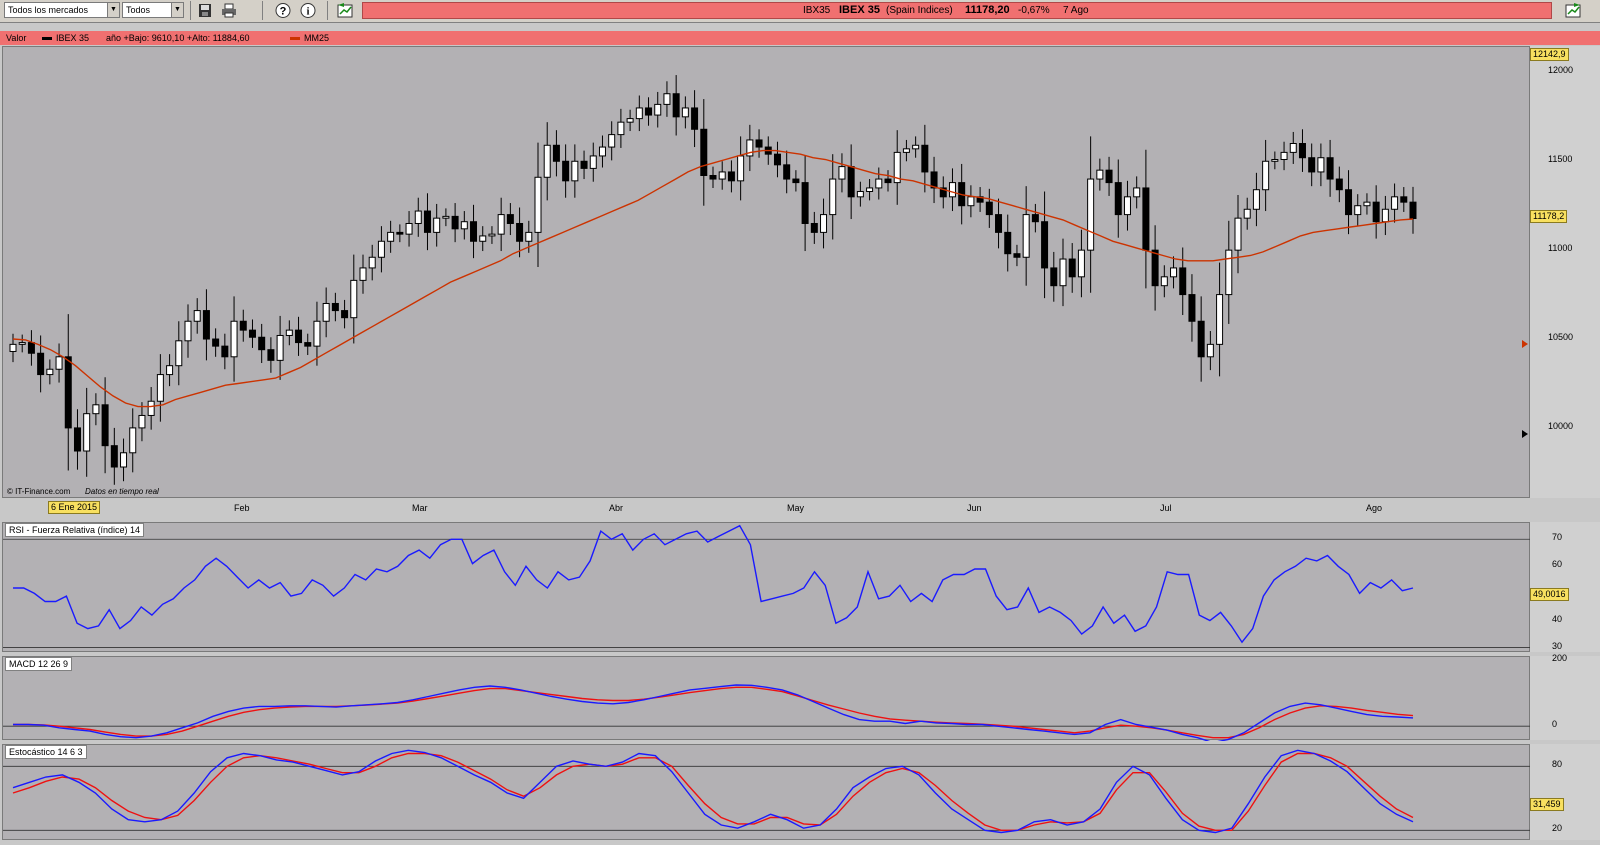 The width and height of the screenshot is (1600, 845). What do you see at coordinates (1557, 618) in the screenshot?
I see `rsi-y-tick: 40` at bounding box center [1557, 618].